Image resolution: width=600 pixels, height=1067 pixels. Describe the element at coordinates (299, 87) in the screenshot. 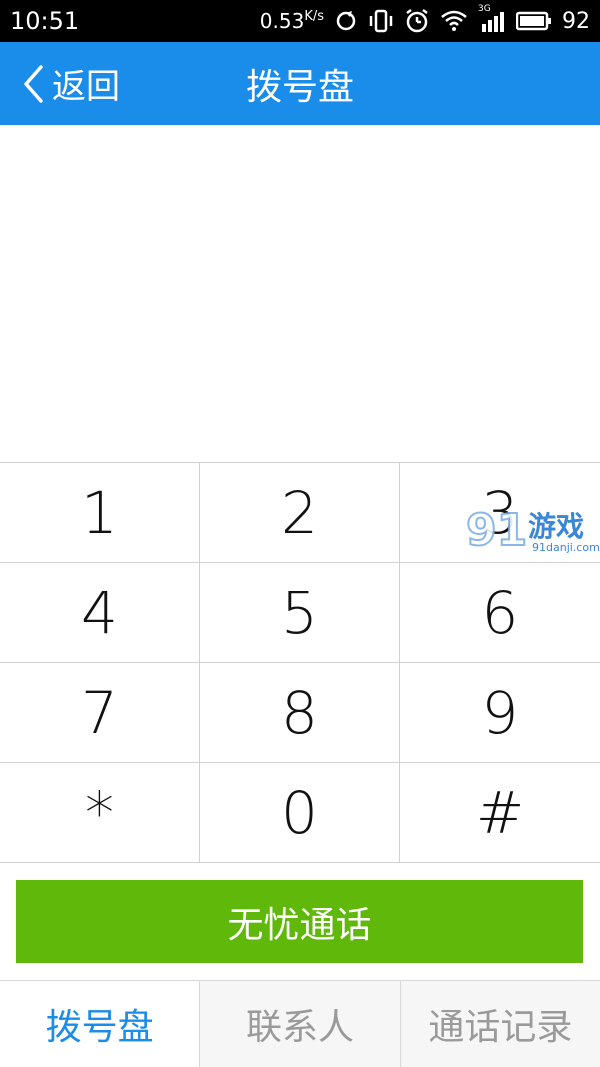

I see `page-title: 拨号盘` at that location.